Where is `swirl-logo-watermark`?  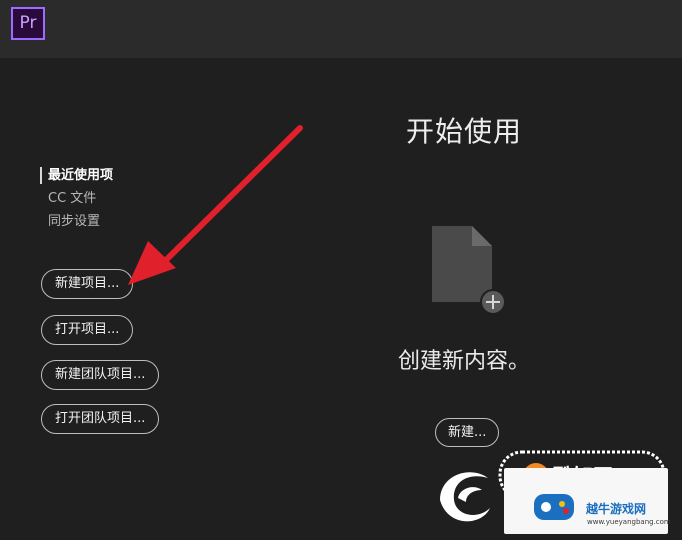 swirl-logo-watermark is located at coordinates (465, 497).